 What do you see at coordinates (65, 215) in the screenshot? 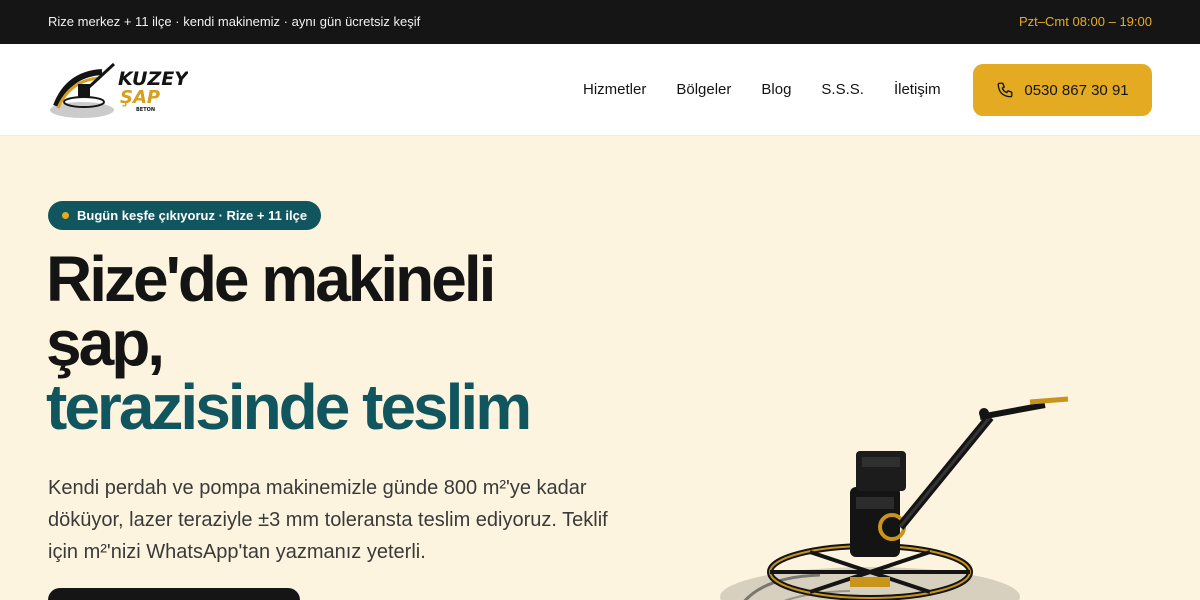
I see `status-dot-icon` at bounding box center [65, 215].